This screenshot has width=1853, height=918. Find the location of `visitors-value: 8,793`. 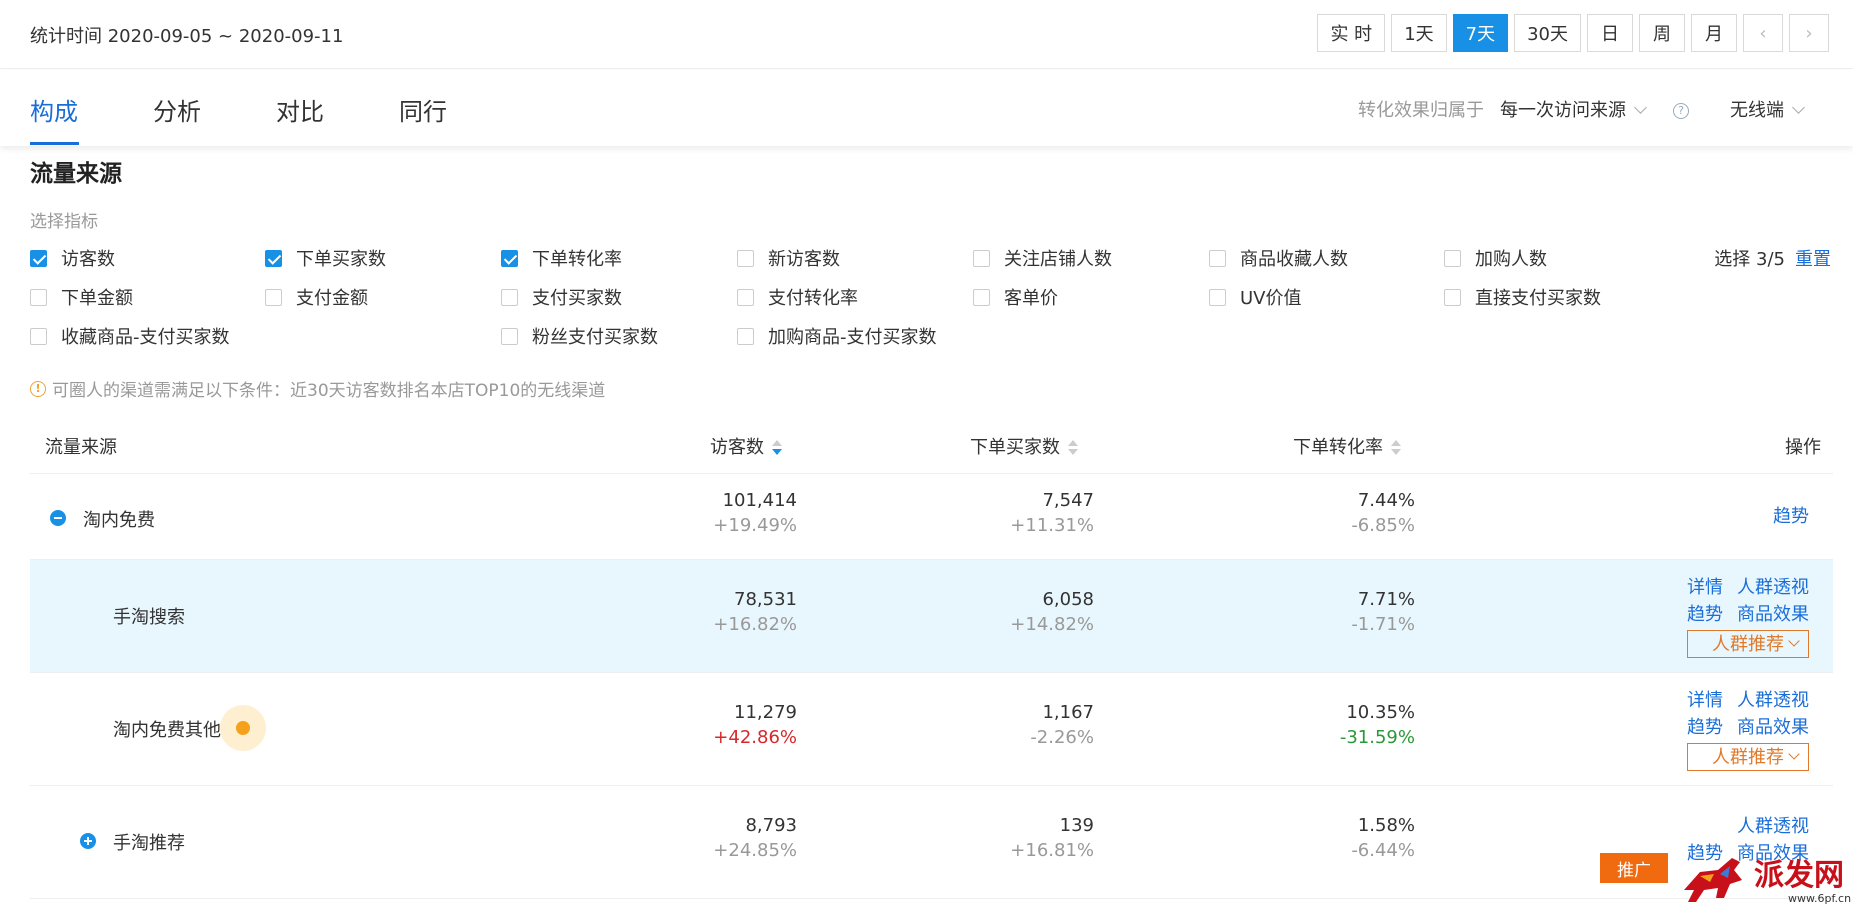

visitors-value: 8,793 is located at coordinates (771, 825).